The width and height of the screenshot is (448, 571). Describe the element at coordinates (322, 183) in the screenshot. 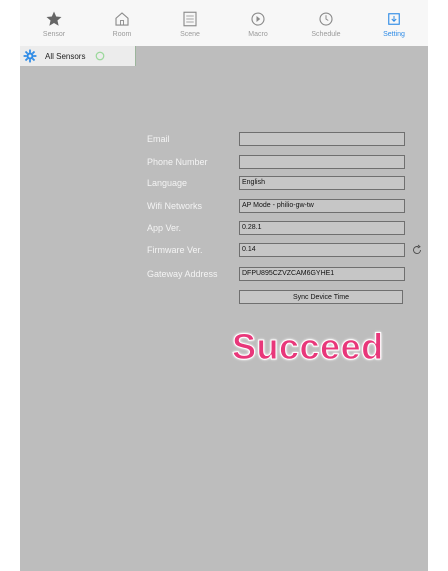

I see `language-select: English` at that location.